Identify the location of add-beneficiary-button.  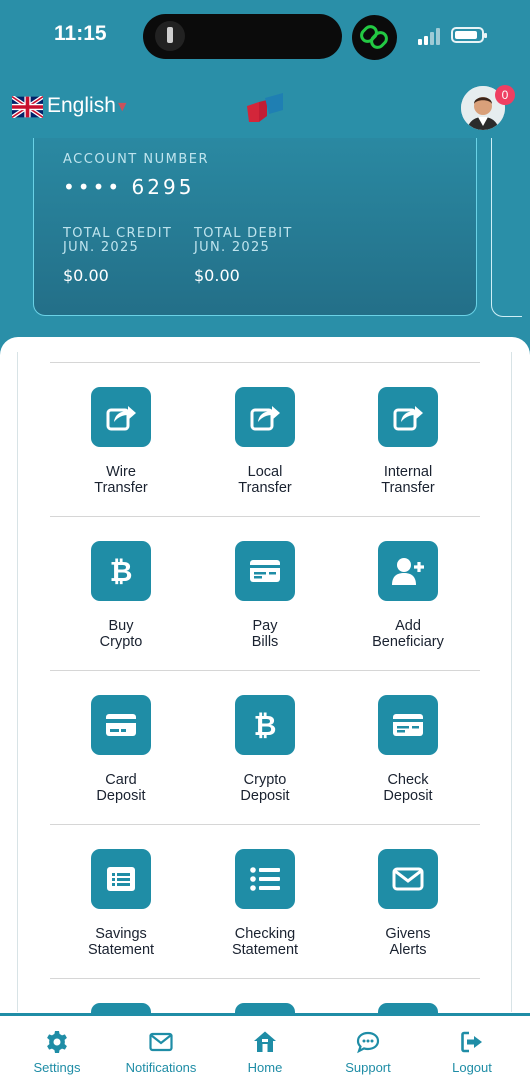
(408, 571).